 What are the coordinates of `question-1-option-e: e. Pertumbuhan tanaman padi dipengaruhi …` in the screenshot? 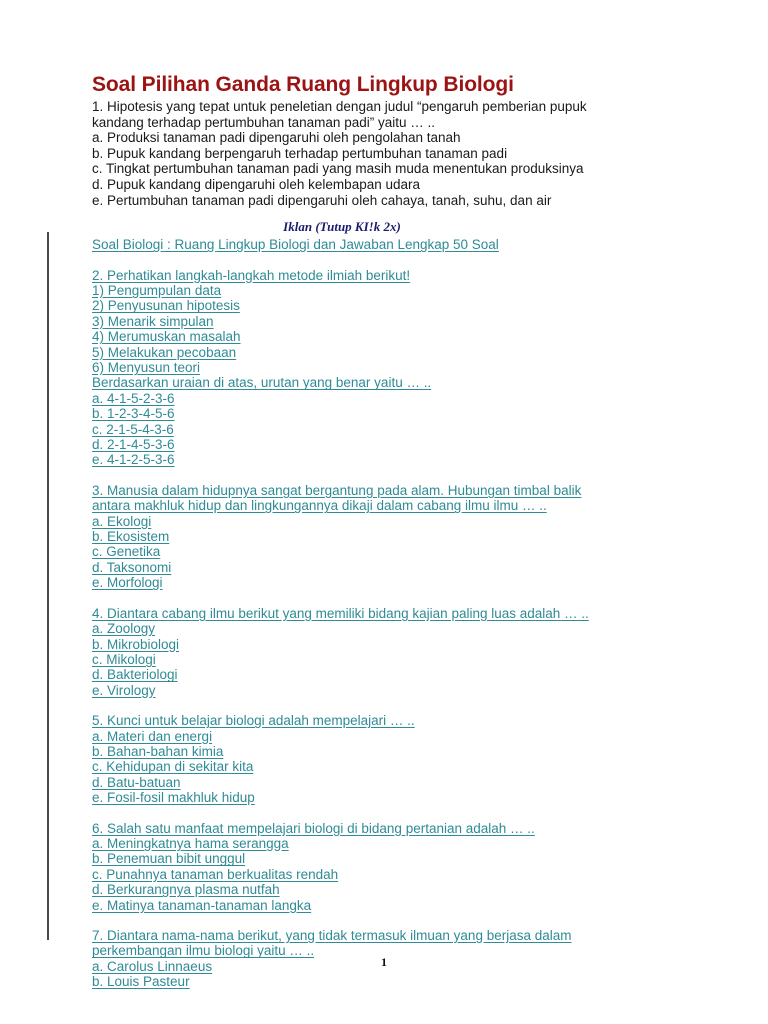 It's located at (322, 200).